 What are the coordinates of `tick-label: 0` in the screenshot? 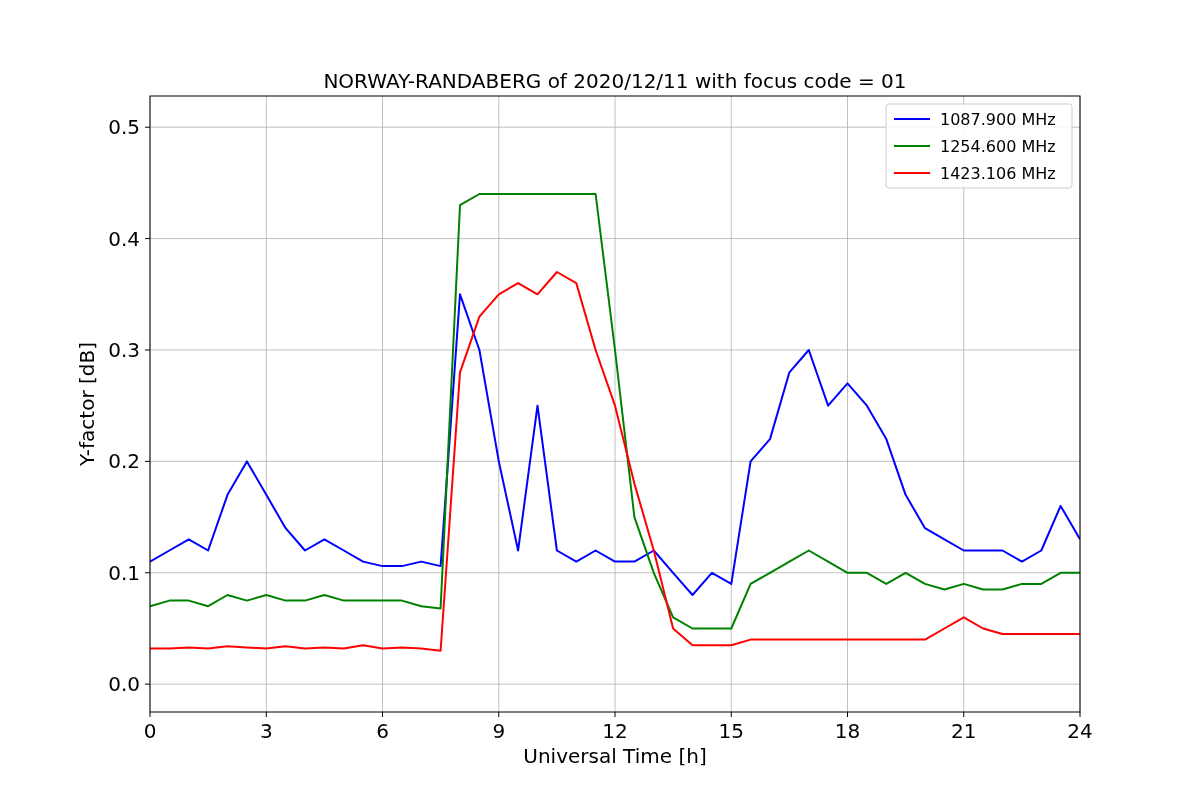 It's located at (150, 731).